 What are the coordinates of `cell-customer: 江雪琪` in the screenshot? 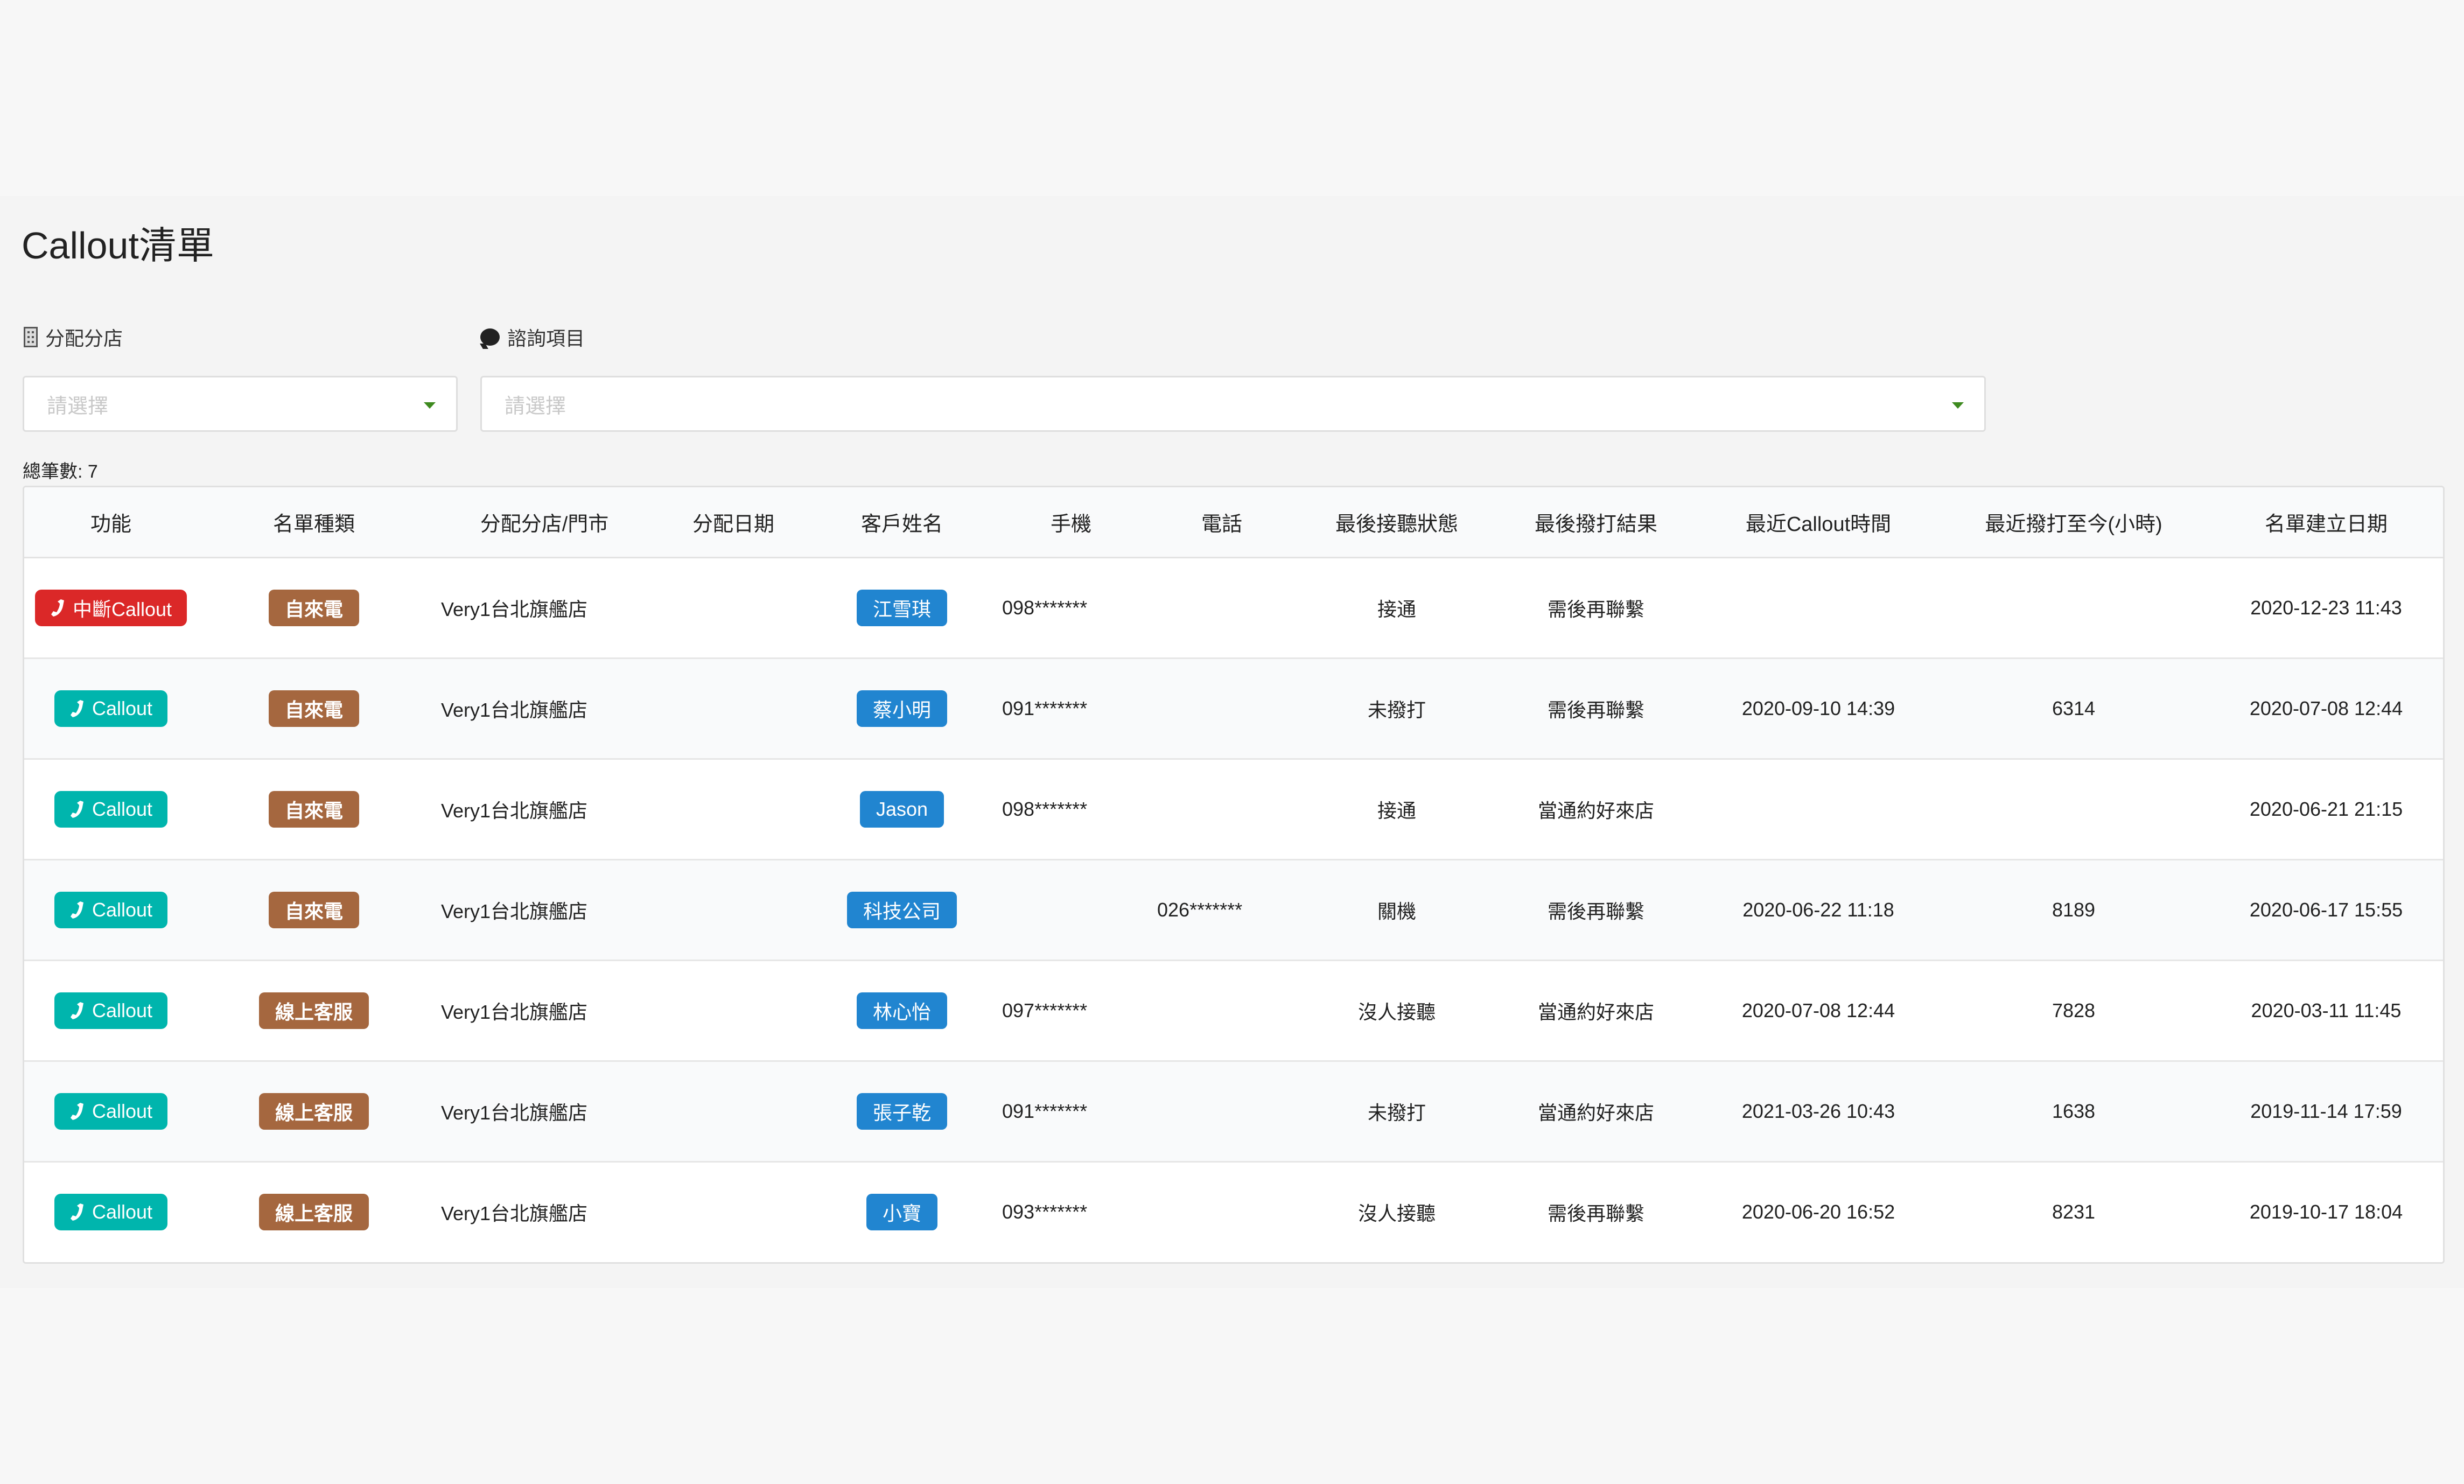 It's located at (902, 608).